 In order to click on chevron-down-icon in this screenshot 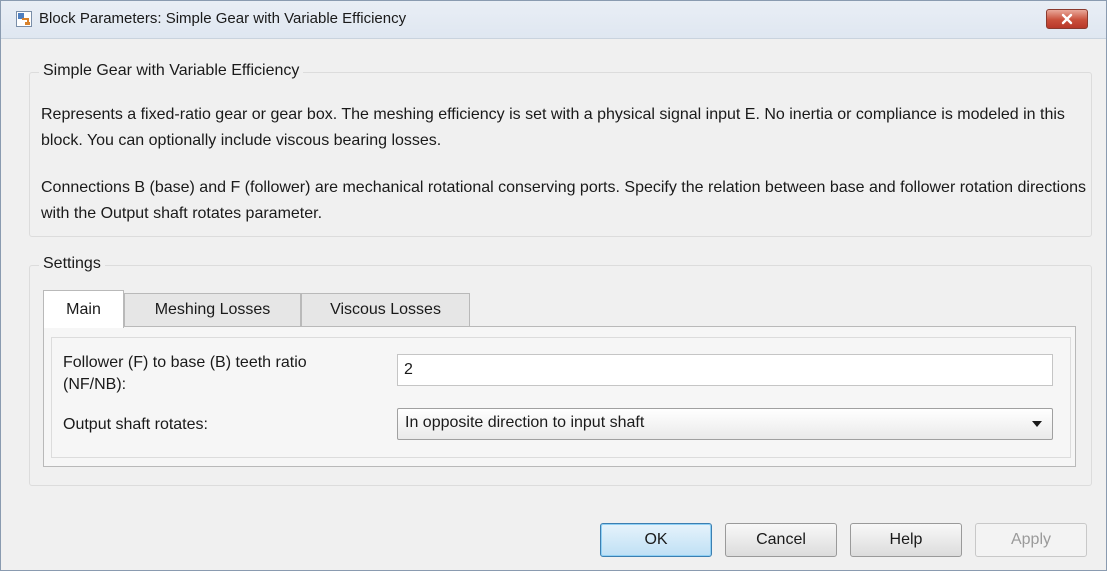, I will do `click(1037, 424)`.